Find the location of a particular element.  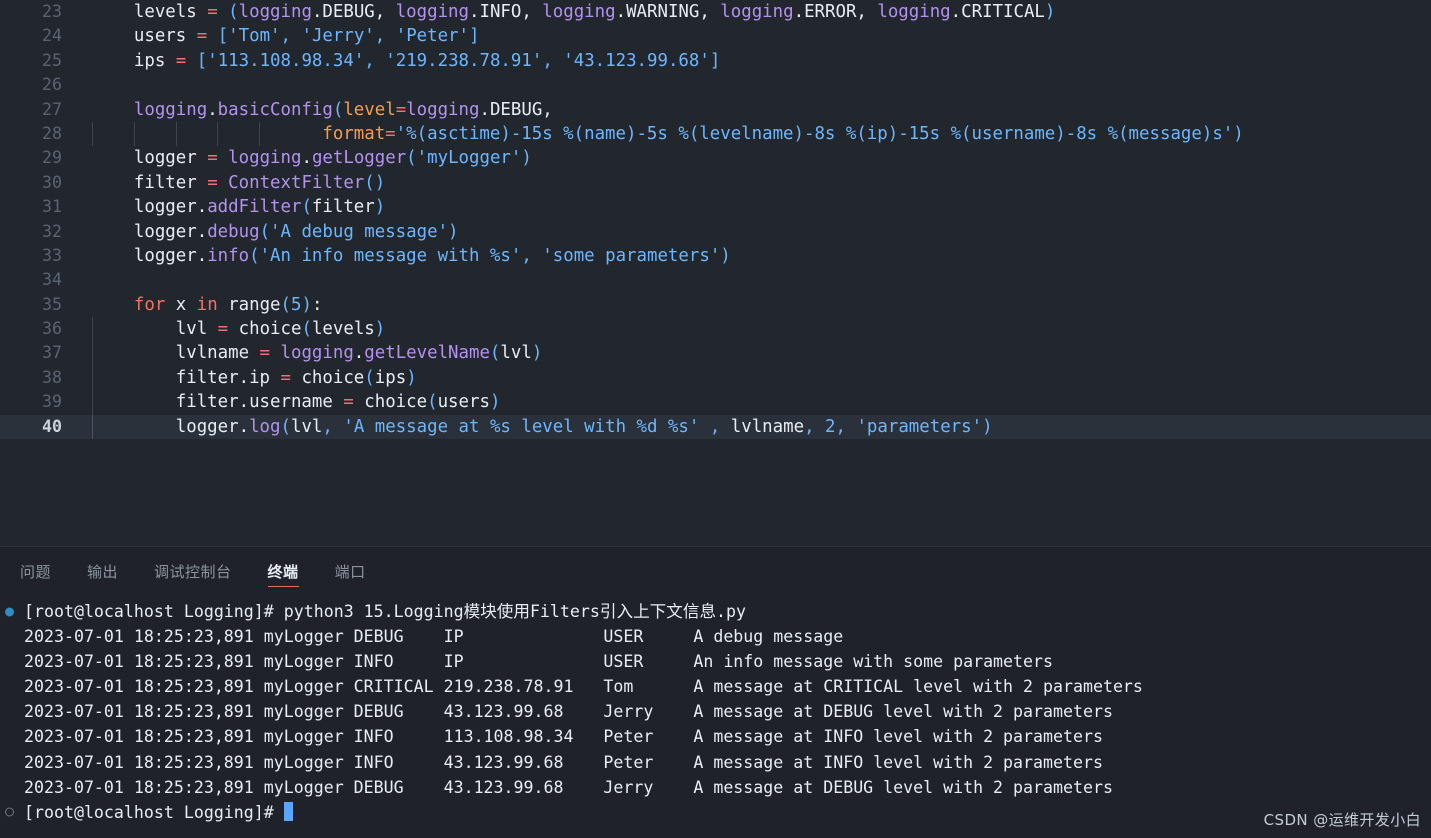

code-line: 36 lvl = choice(levels) is located at coordinates (715, 329).